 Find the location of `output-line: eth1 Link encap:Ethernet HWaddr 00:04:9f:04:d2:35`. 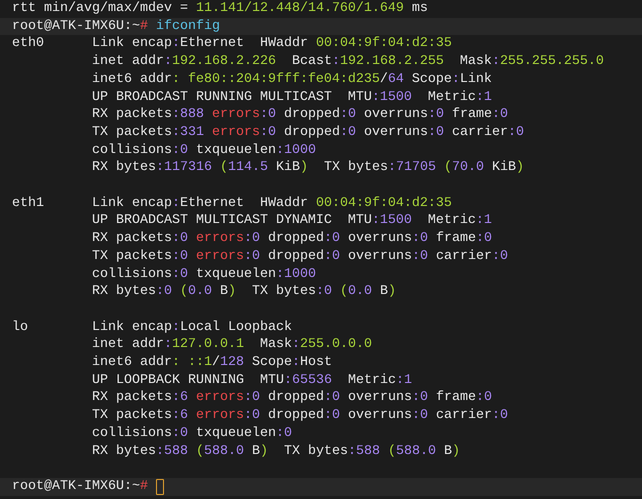

output-line: eth1 Link encap:Ethernet HWaddr 00:04:9f:04:d2:35 is located at coordinates (232, 203).